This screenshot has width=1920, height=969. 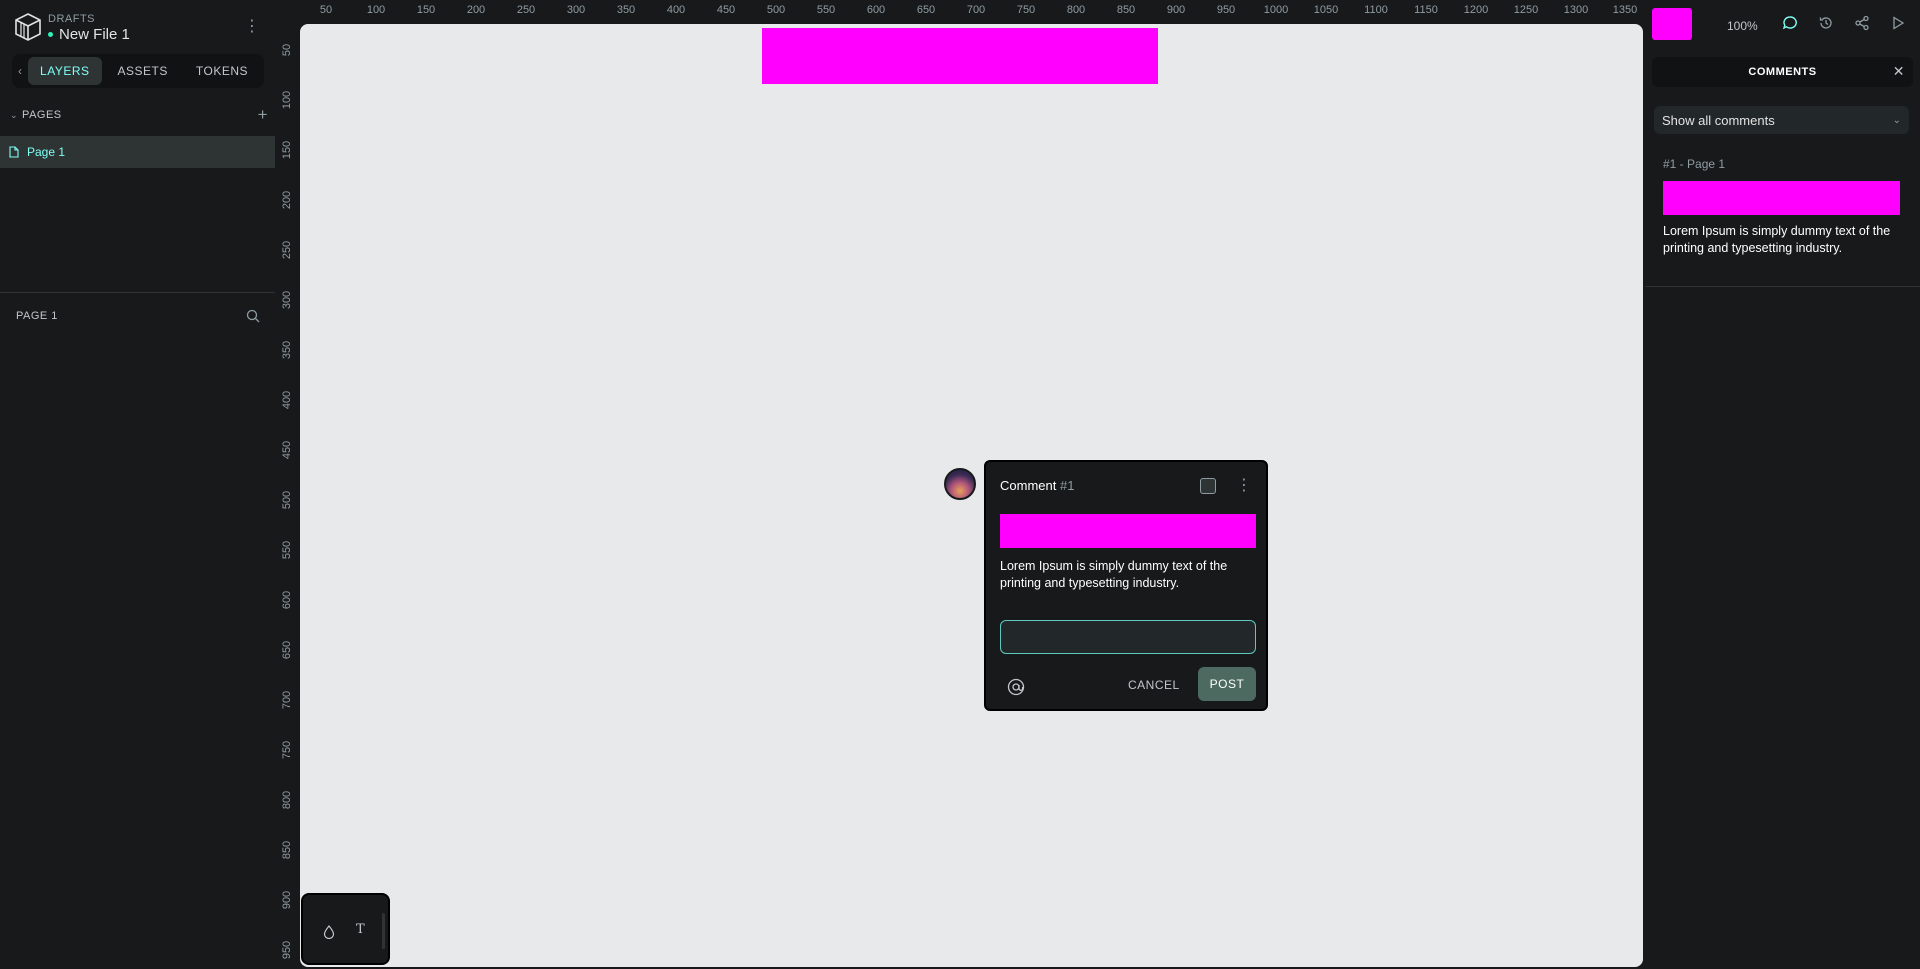 I want to click on chevron-left-icon: ‹, so click(x=20, y=71).